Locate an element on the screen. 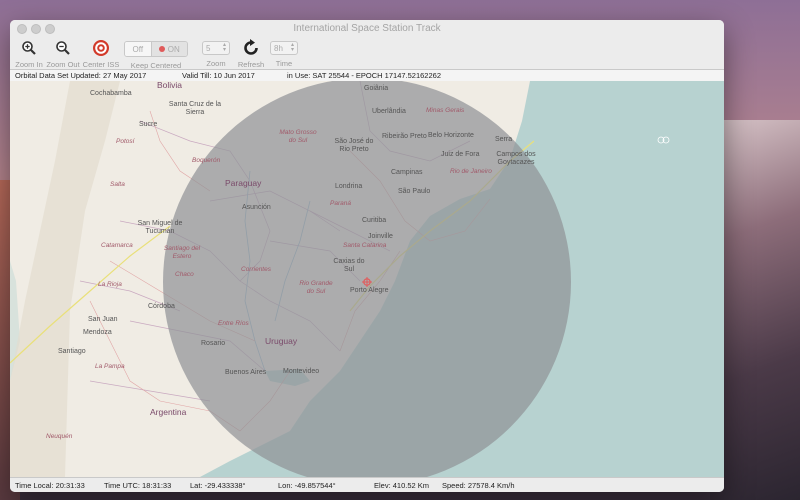  country-label: Paraguay is located at coordinates (243, 183).